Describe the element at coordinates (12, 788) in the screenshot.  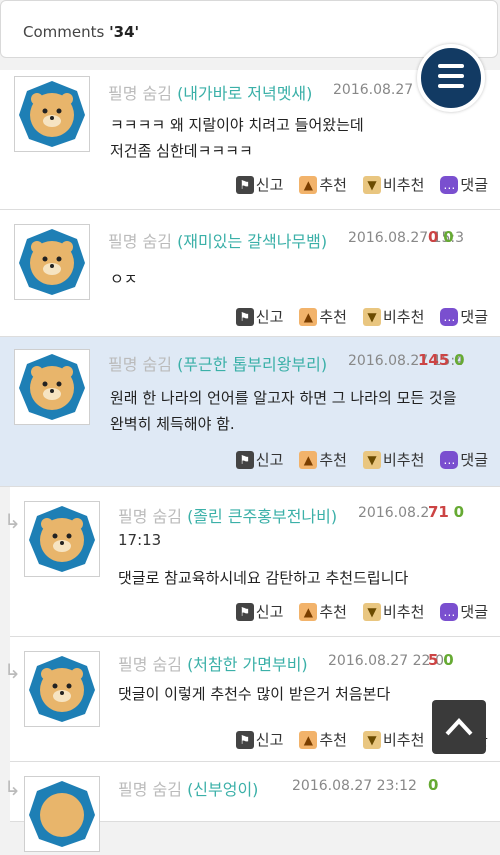
I see `reply-arrow-icon: ↳` at that location.